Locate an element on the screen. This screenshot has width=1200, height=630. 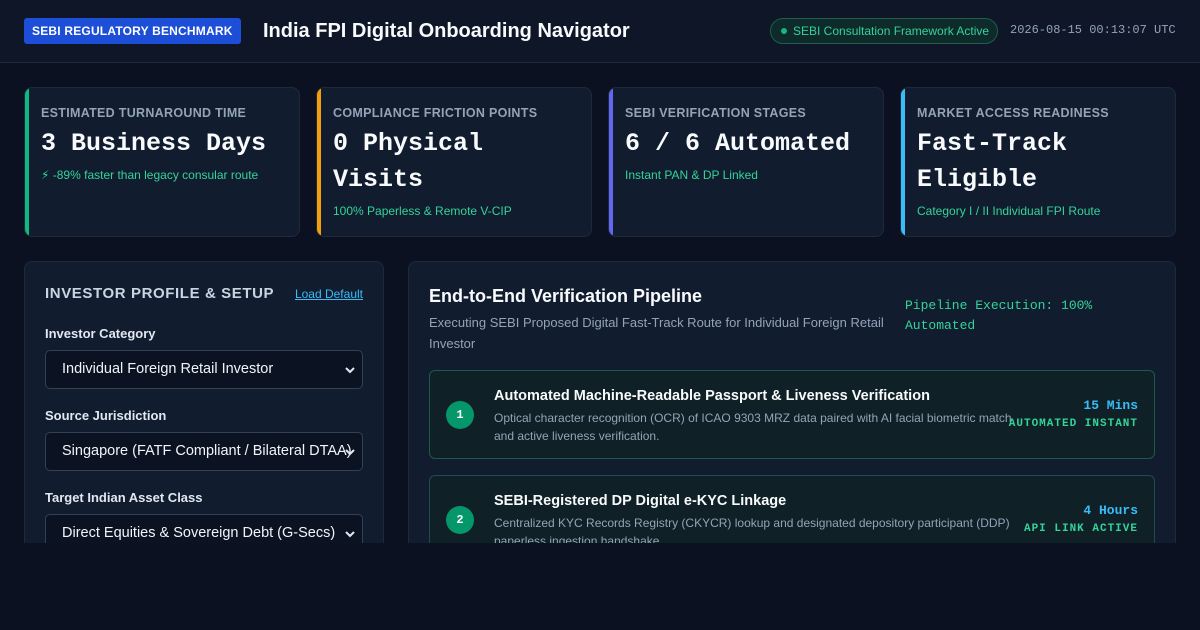
kpi-label: Market Access Readiness is located at coordinates (1013, 113).